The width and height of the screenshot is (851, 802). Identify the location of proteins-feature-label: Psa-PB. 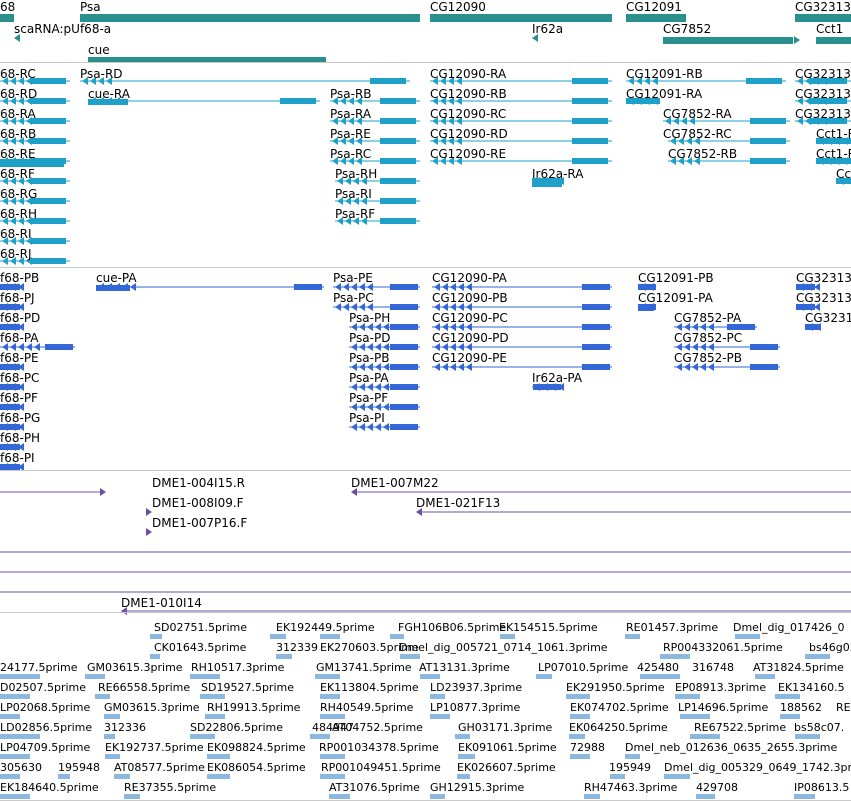
(369, 358).